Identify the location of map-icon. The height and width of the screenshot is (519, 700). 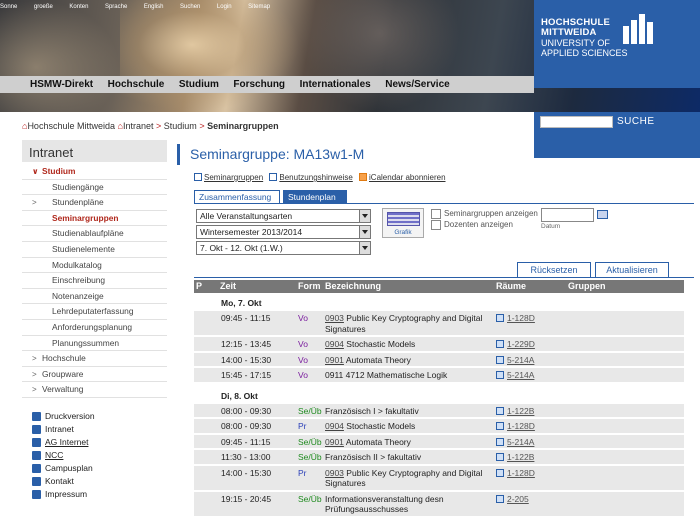
(36, 468).